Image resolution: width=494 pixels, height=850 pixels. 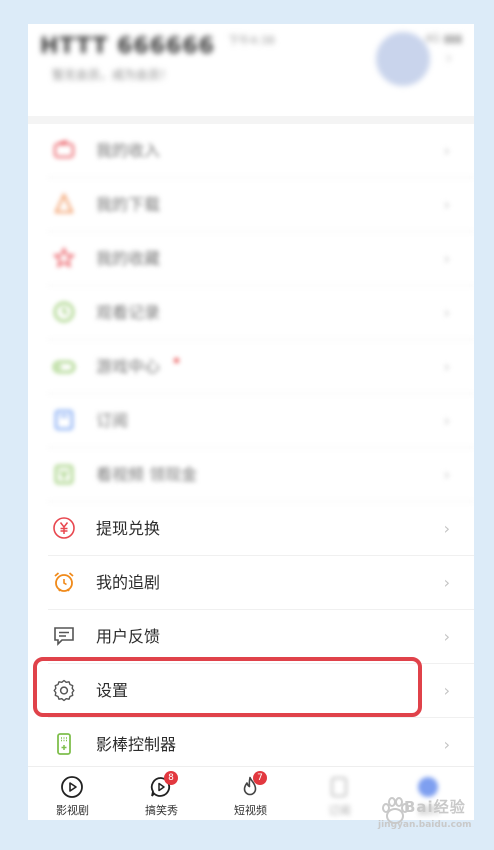 What do you see at coordinates (251, 637) in the screenshot?
I see `menu-item-feedback: 用户反馈 ›` at bounding box center [251, 637].